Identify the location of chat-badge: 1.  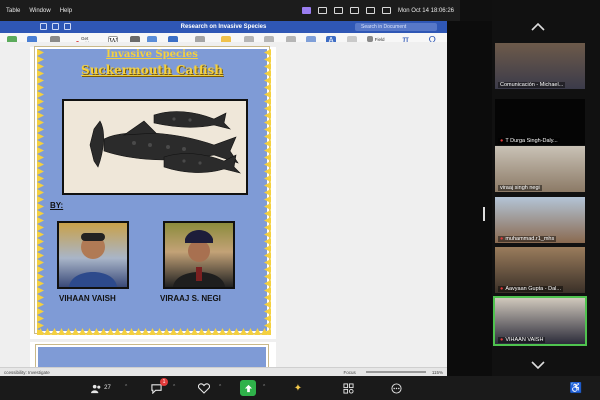
(164, 382).